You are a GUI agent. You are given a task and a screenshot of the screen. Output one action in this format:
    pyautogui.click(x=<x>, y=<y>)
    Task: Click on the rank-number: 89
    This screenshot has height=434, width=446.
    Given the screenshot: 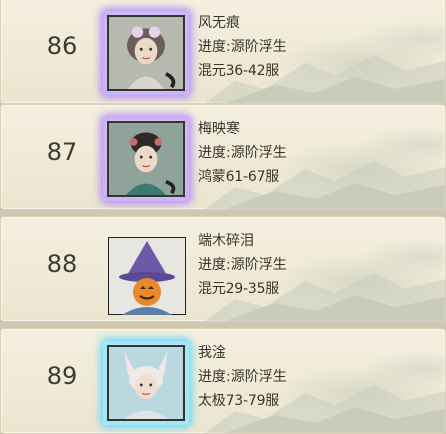 What is the action you would take?
    pyautogui.click(x=62, y=376)
    